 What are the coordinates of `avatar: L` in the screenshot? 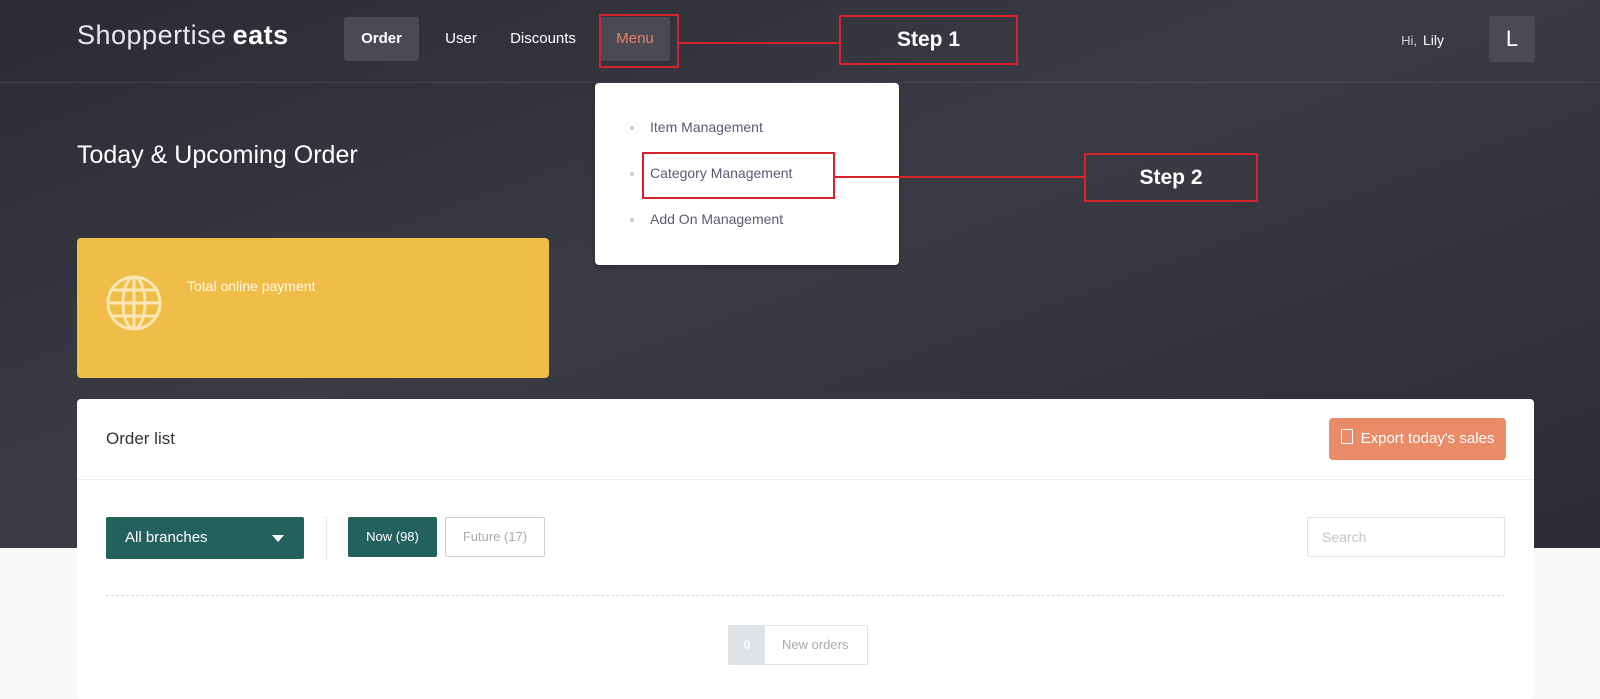 It's located at (1512, 39).